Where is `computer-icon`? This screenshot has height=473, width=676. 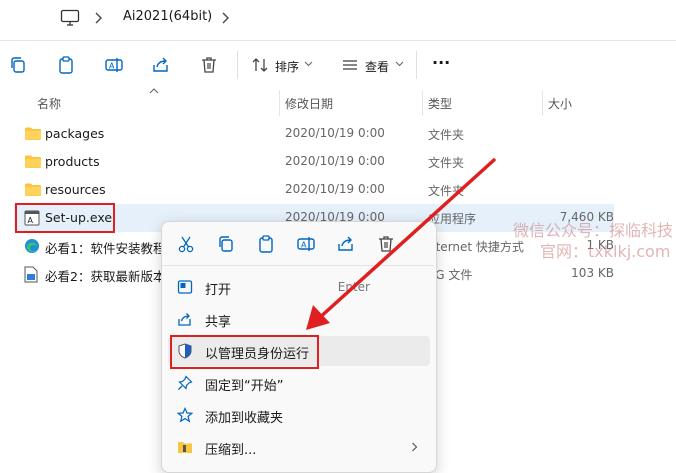 computer-icon is located at coordinates (70, 18).